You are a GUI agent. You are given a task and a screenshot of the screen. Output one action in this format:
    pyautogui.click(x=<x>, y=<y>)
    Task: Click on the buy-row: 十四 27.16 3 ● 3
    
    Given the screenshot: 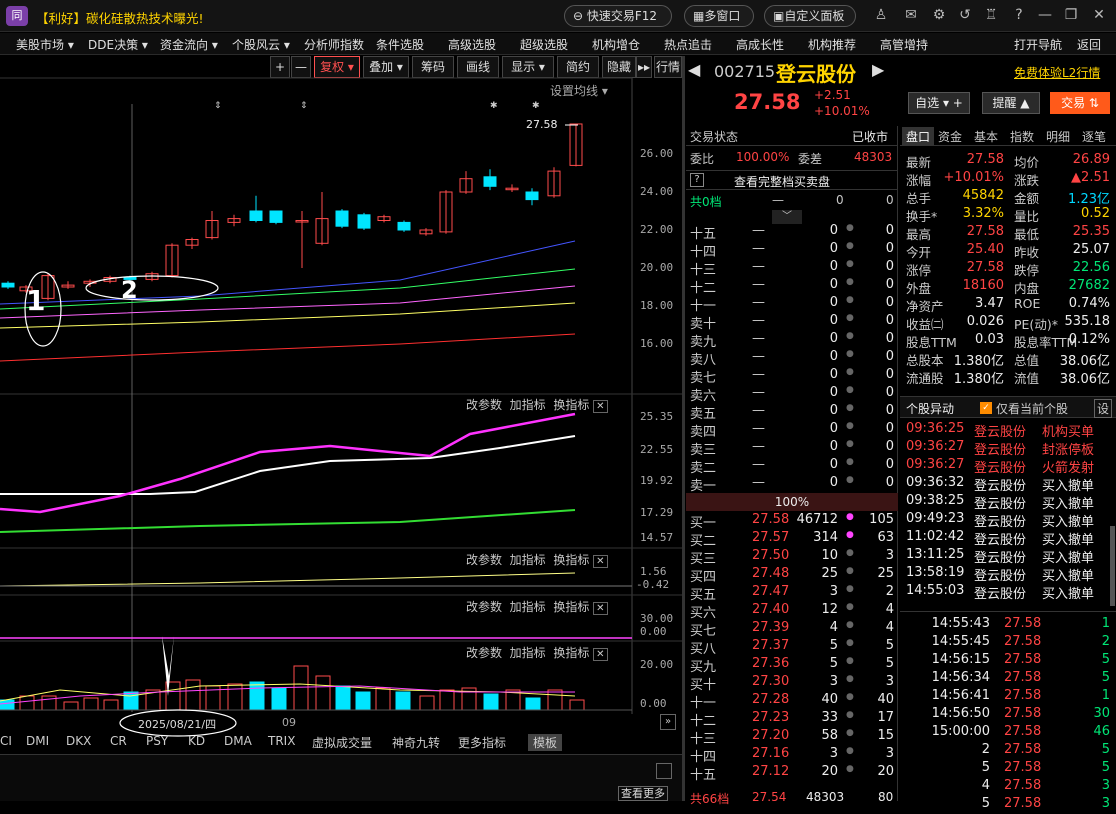 What is the action you would take?
    pyautogui.click(x=792, y=755)
    